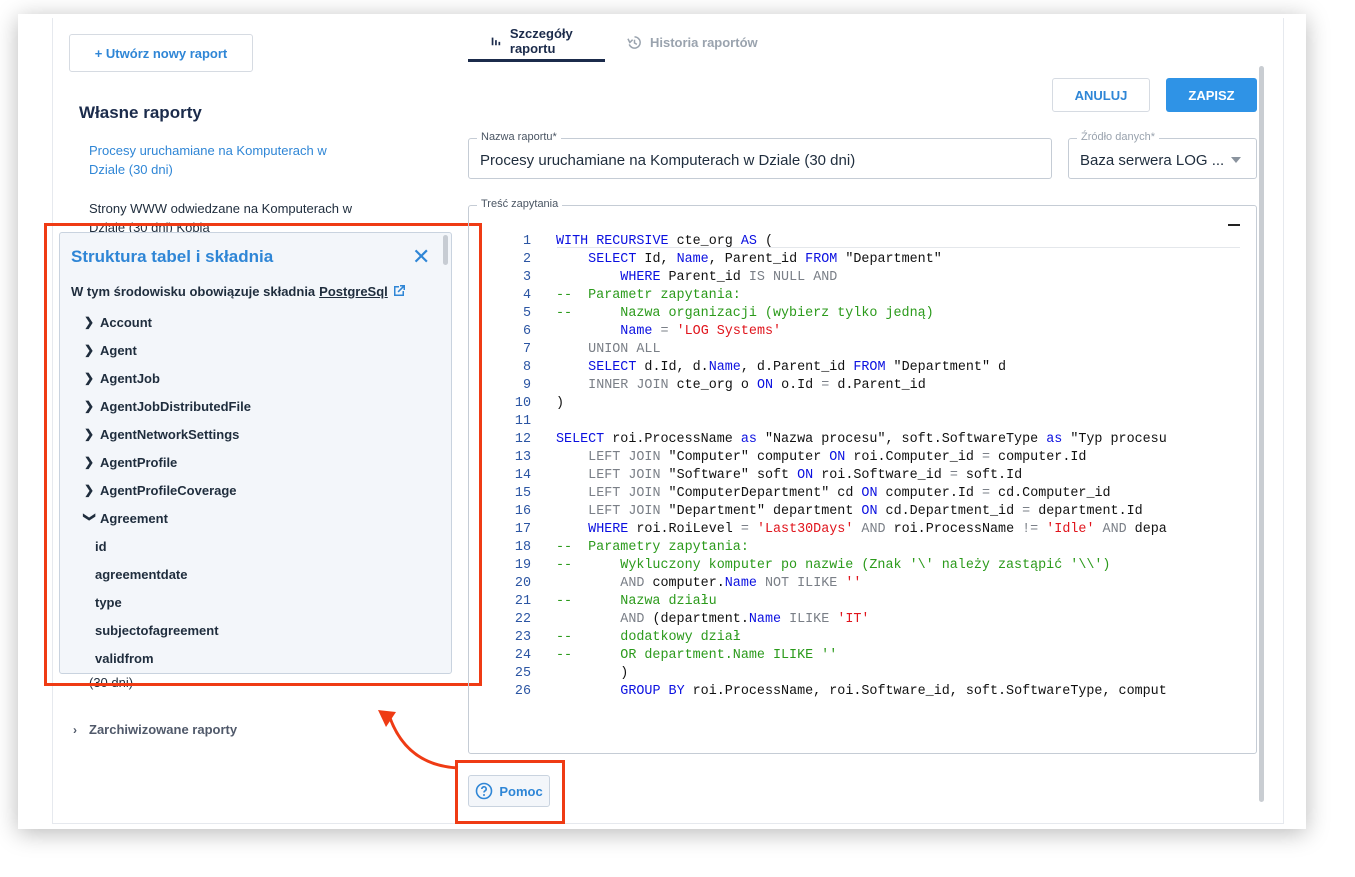 The width and height of the screenshot is (1355, 877). Describe the element at coordinates (855, 638) in the screenshot. I see `code-line: 23 -- dodatkowy dział` at that location.